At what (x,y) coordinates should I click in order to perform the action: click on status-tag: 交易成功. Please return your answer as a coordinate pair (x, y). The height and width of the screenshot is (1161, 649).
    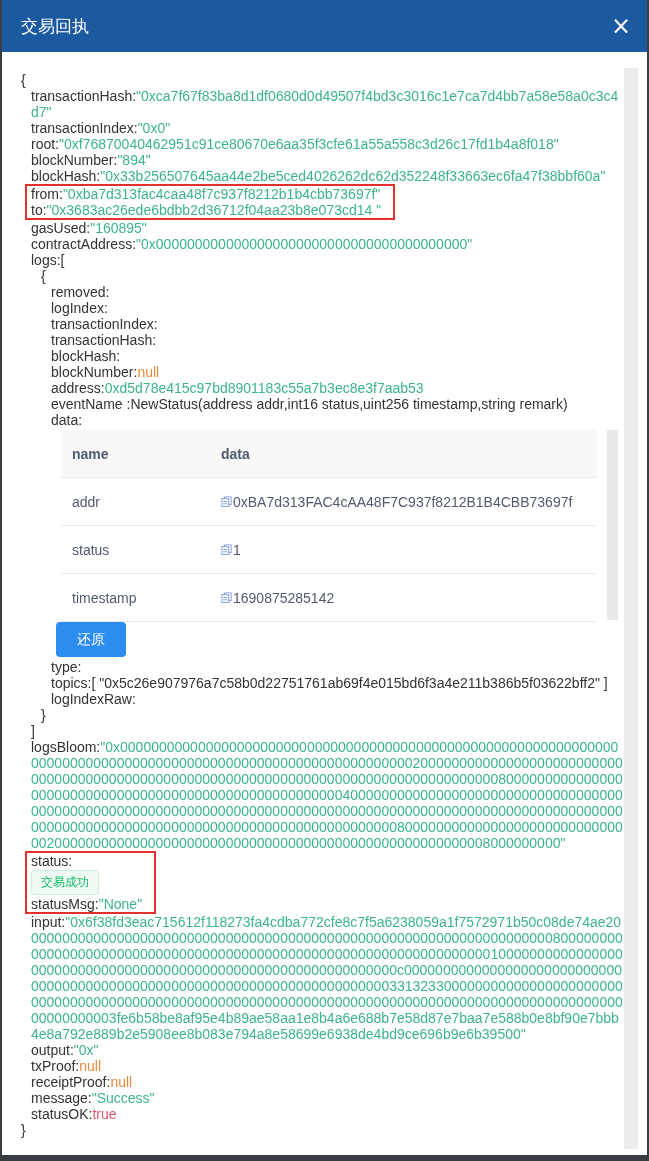
    Looking at the image, I should click on (65, 882).